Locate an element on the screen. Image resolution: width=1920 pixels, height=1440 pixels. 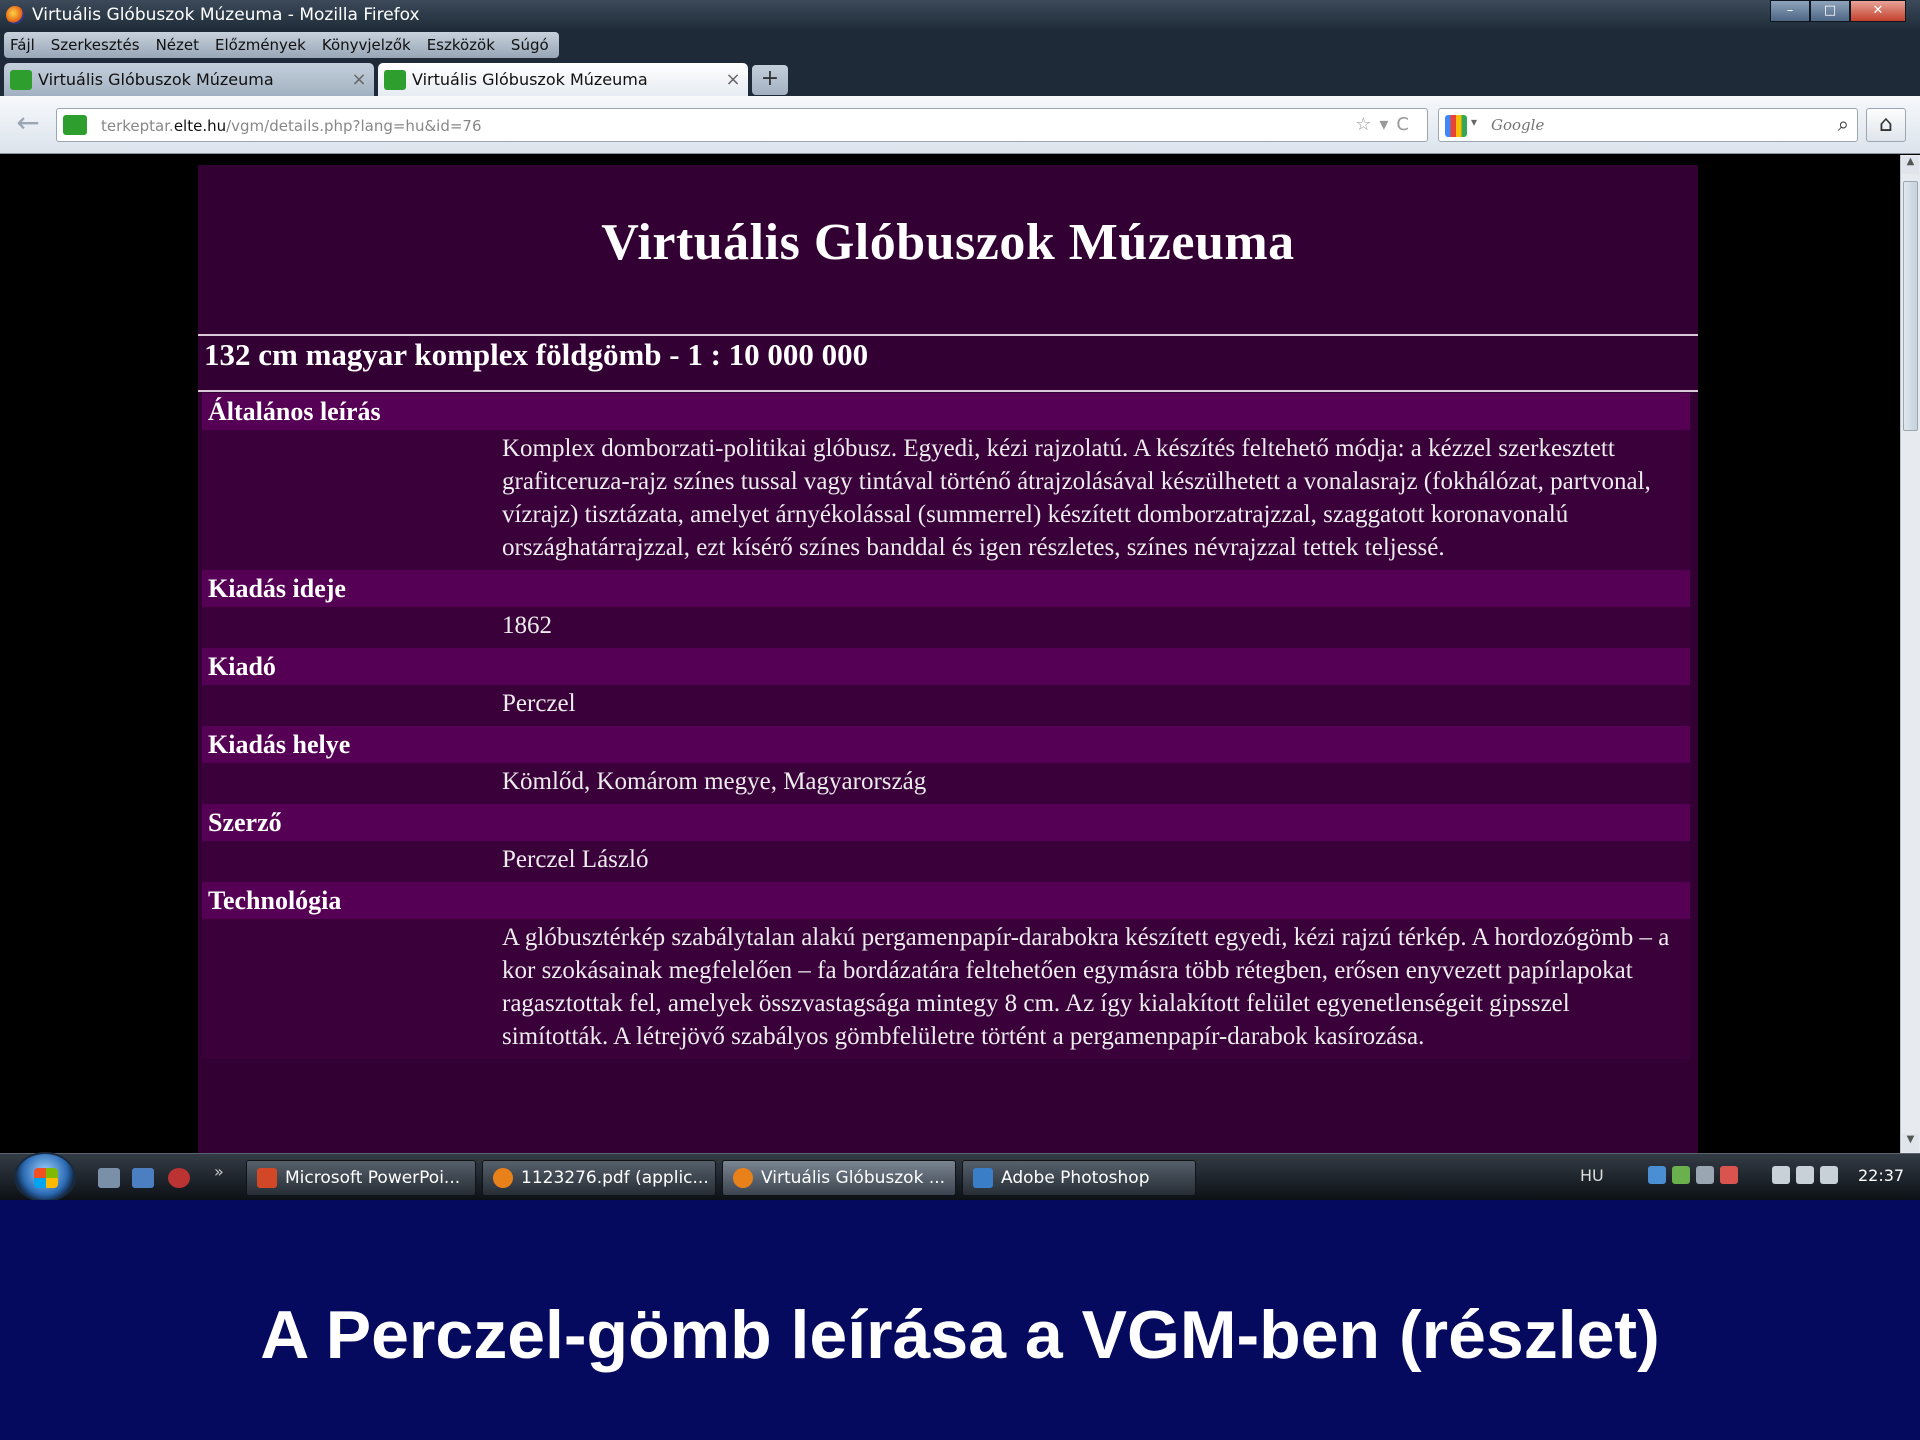
field-label-publication-date: Kiadás ideje is located at coordinates (946, 588).